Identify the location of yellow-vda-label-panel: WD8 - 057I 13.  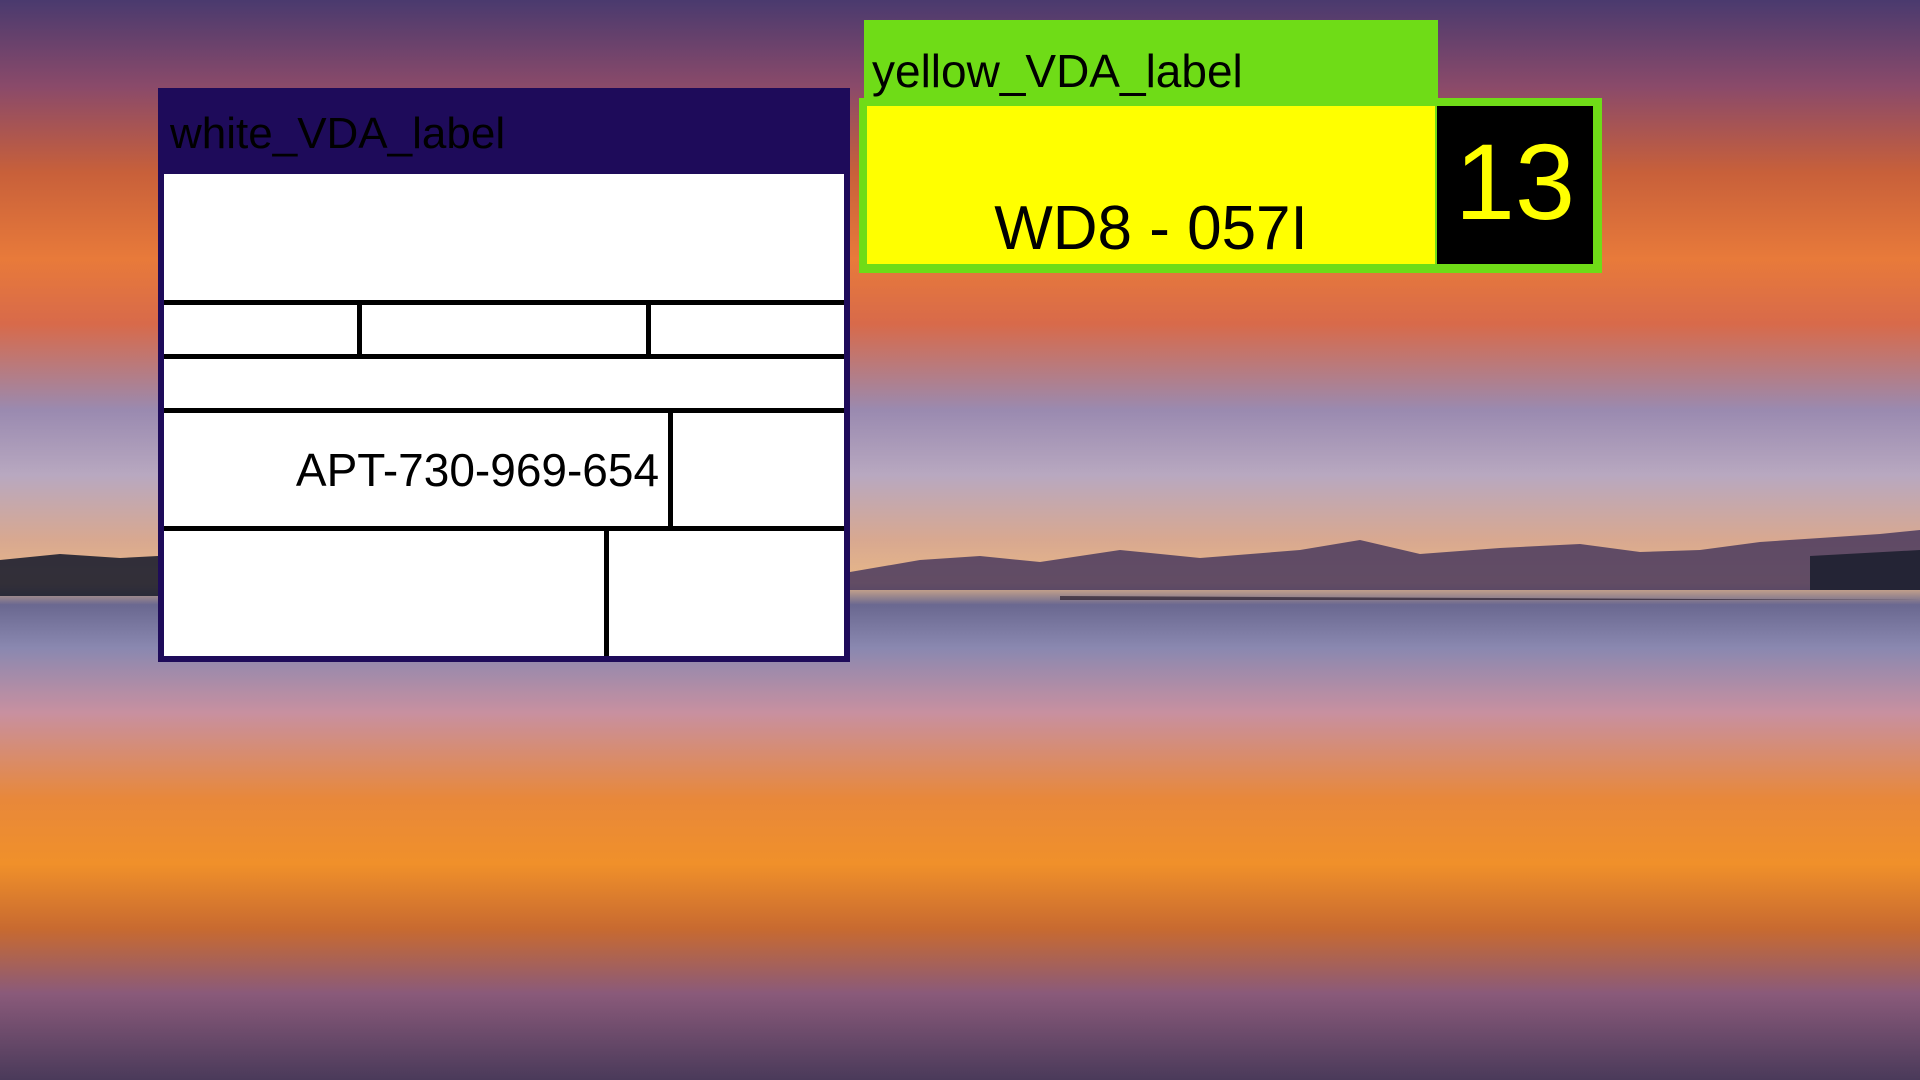
(1230, 185).